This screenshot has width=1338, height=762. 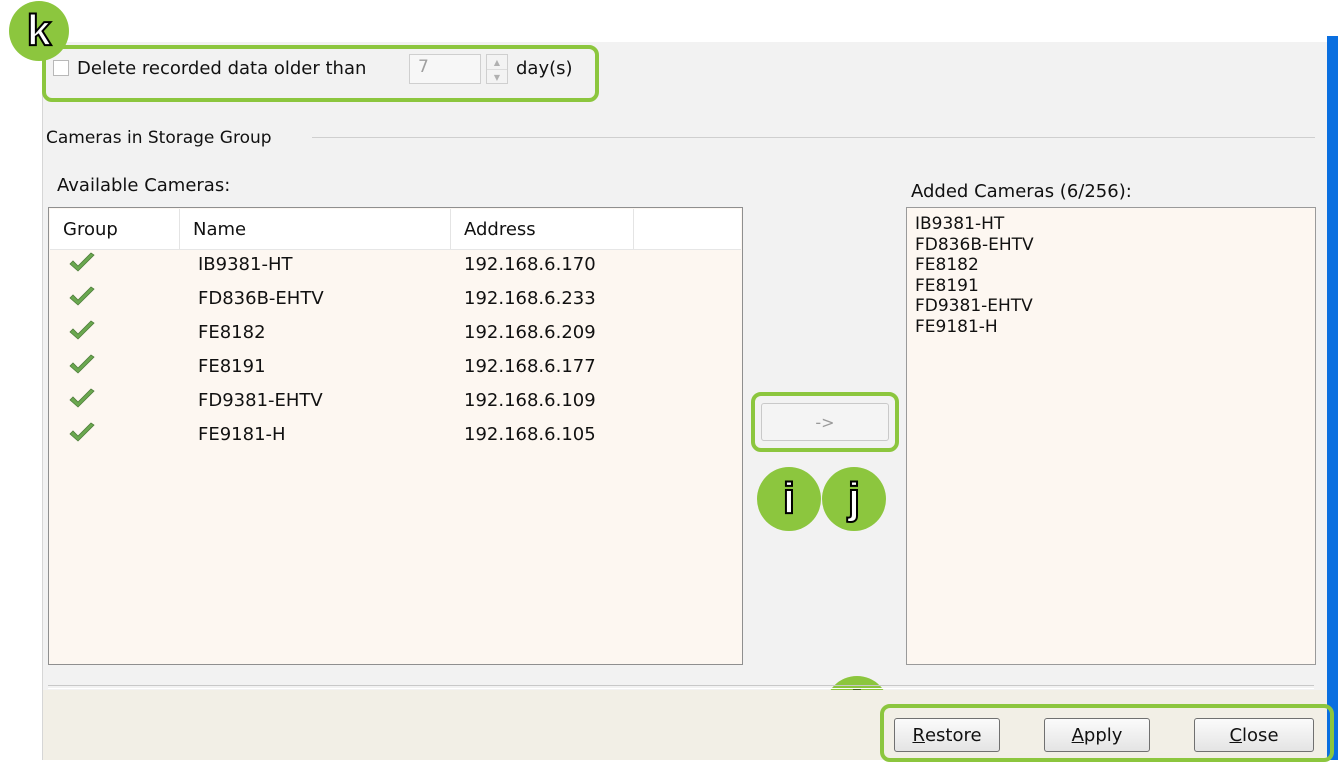 What do you see at coordinates (974, 306) in the screenshot?
I see `list-item: FD9381-EHTV` at bounding box center [974, 306].